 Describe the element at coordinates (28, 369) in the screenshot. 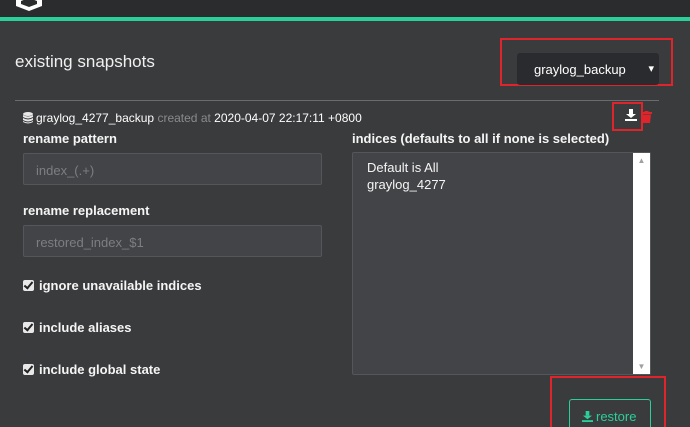

I see `include-global-state-checkbox` at that location.